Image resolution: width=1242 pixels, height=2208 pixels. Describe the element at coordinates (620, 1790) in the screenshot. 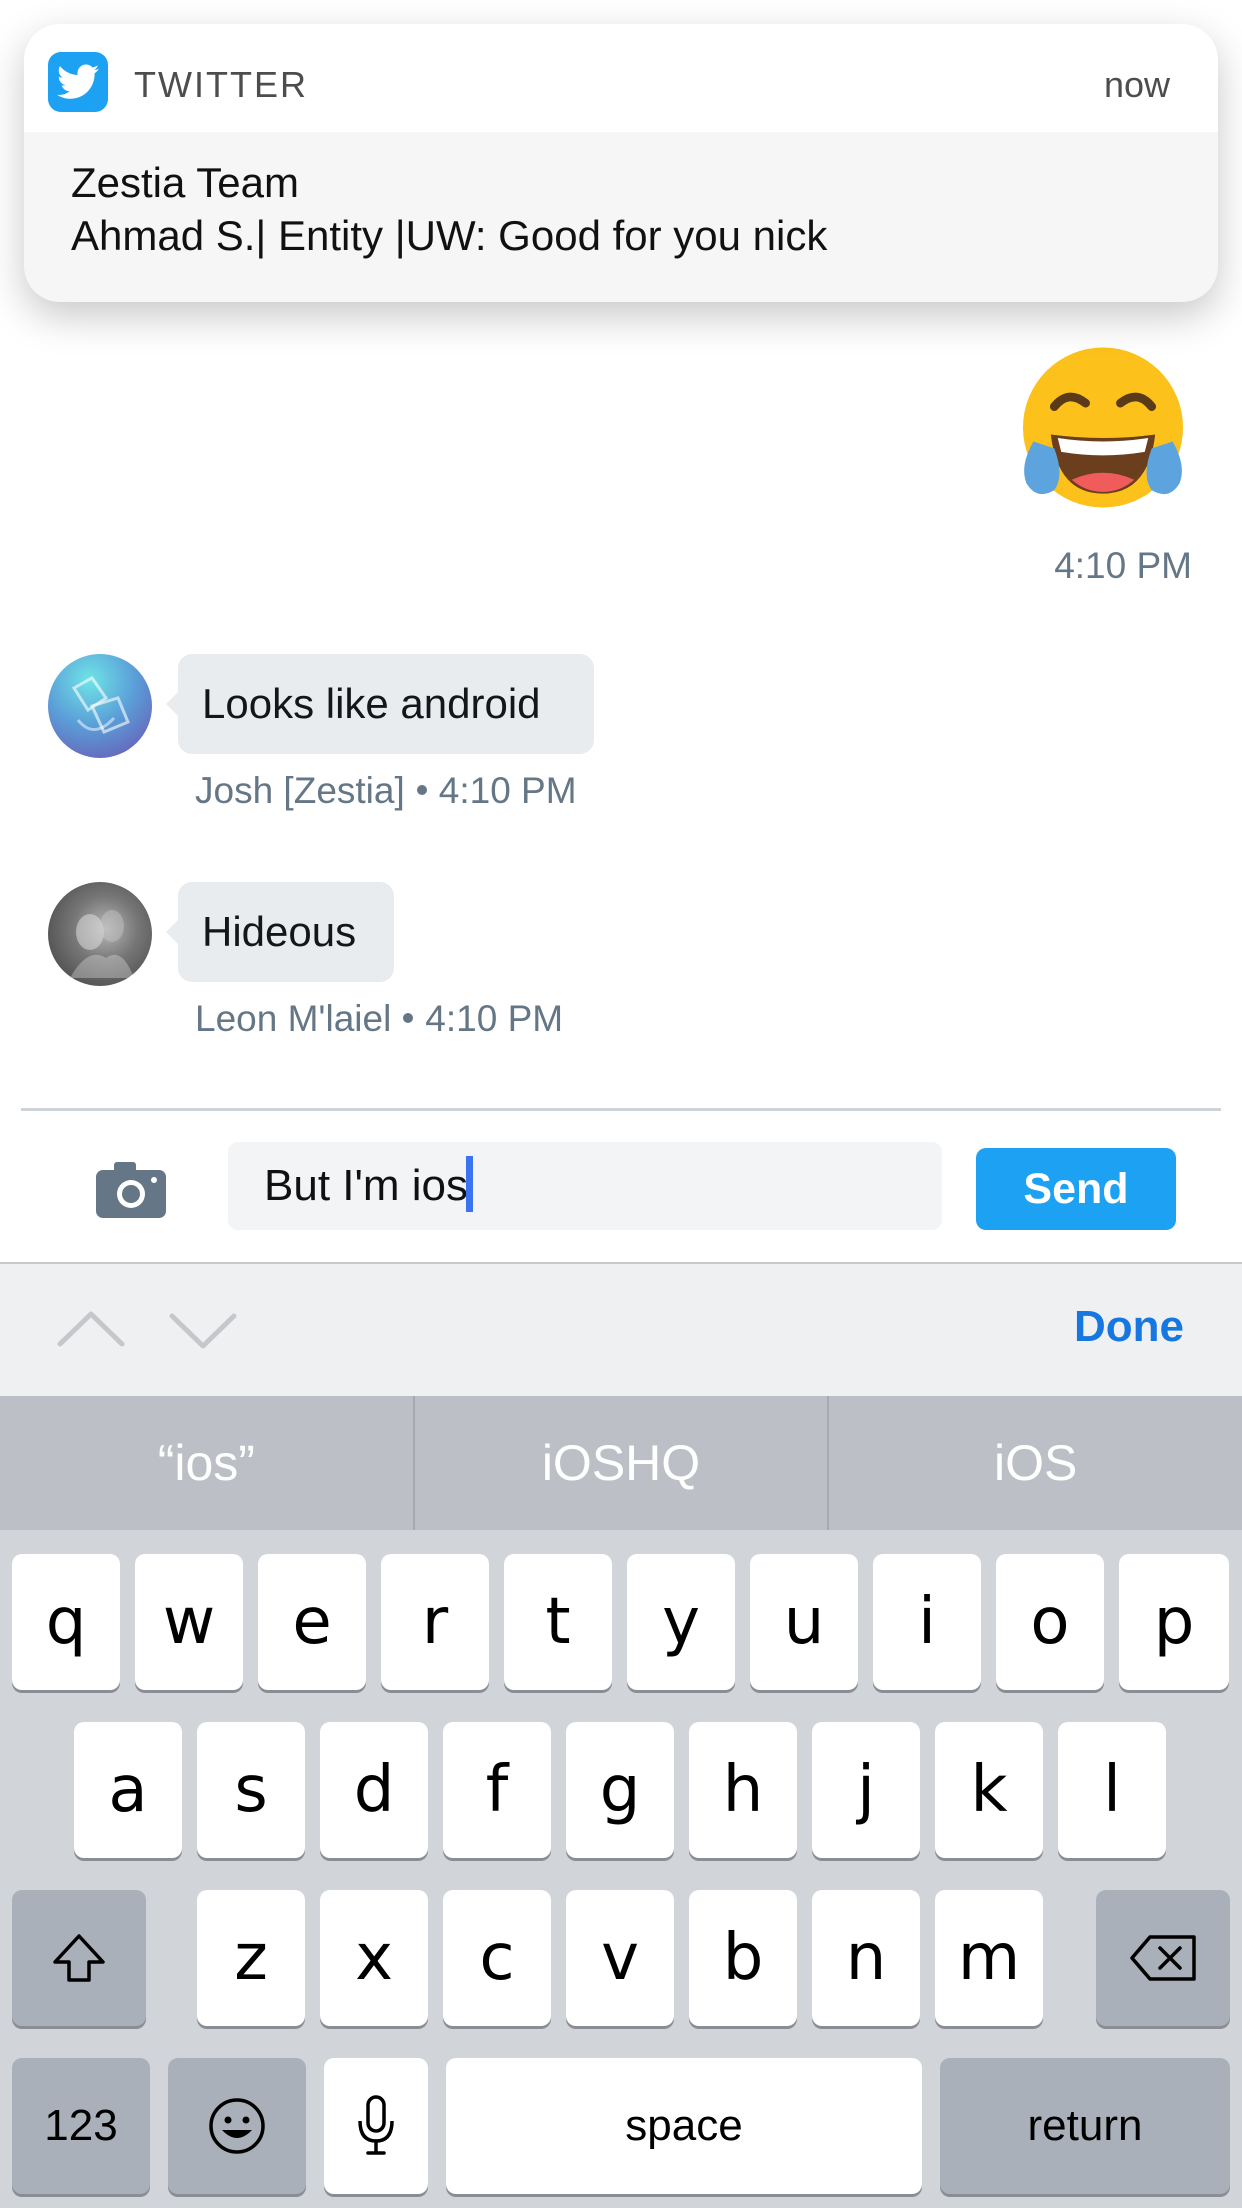

I see `key-g: g` at that location.